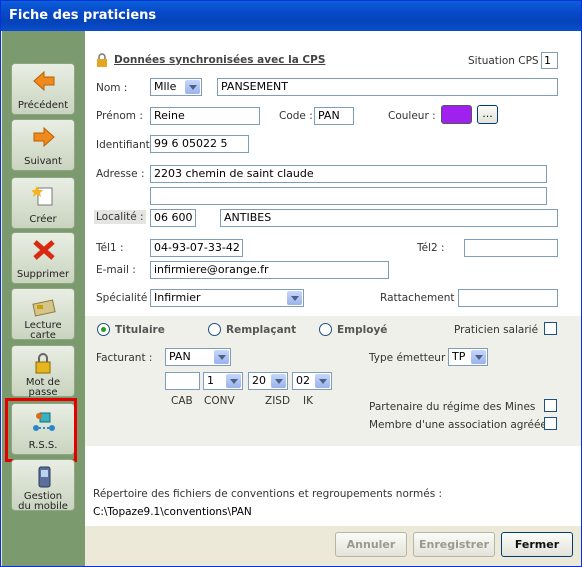 The height and width of the screenshot is (567, 582). What do you see at coordinates (103, 329) in the screenshot?
I see `titulaire-radio` at bounding box center [103, 329].